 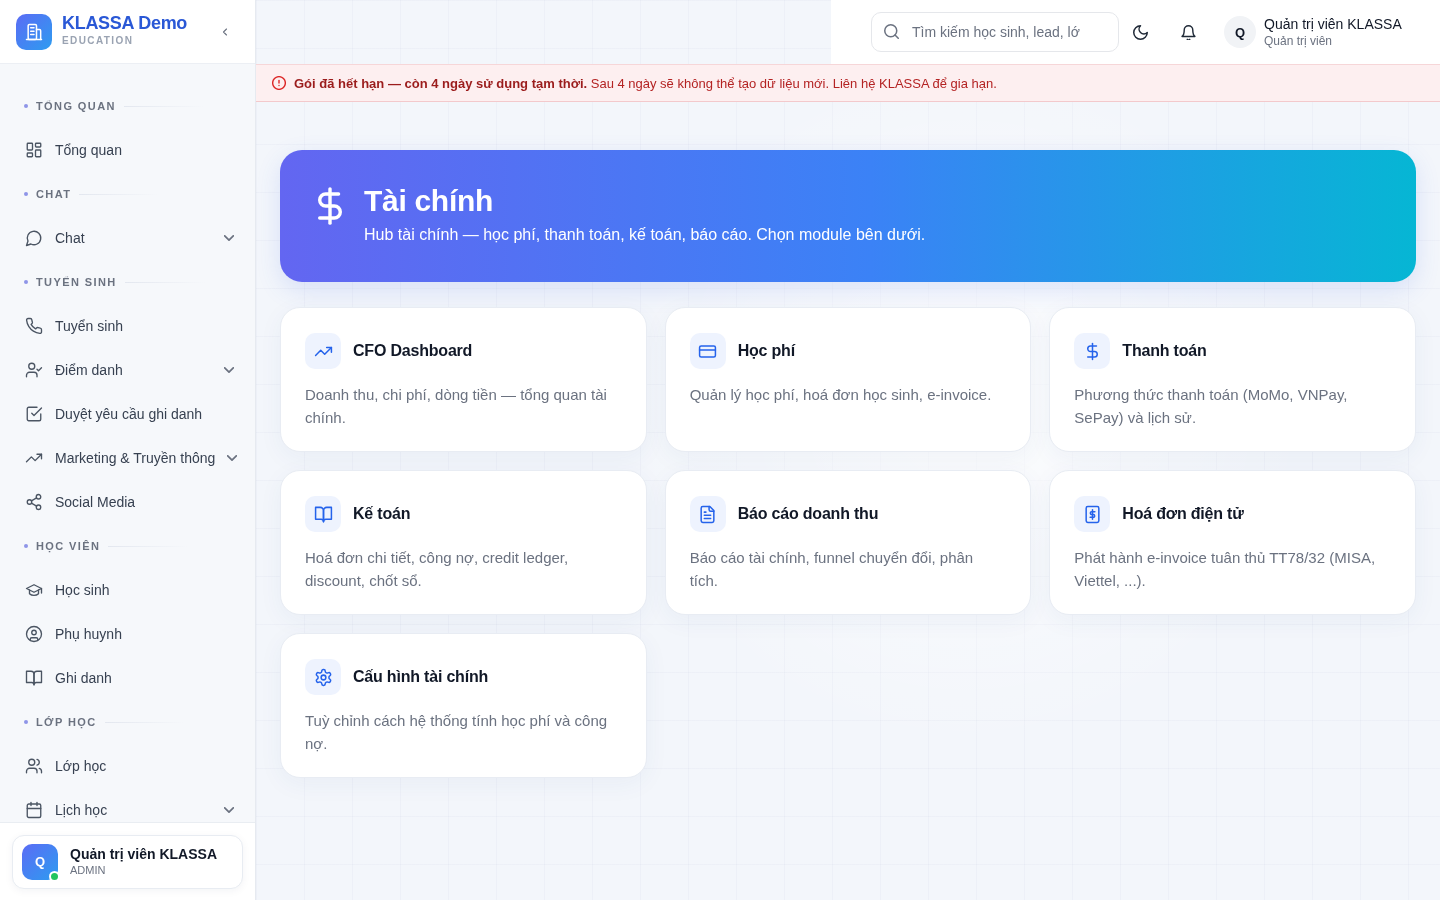 I want to click on trend-up-icon, so click(x=323, y=351).